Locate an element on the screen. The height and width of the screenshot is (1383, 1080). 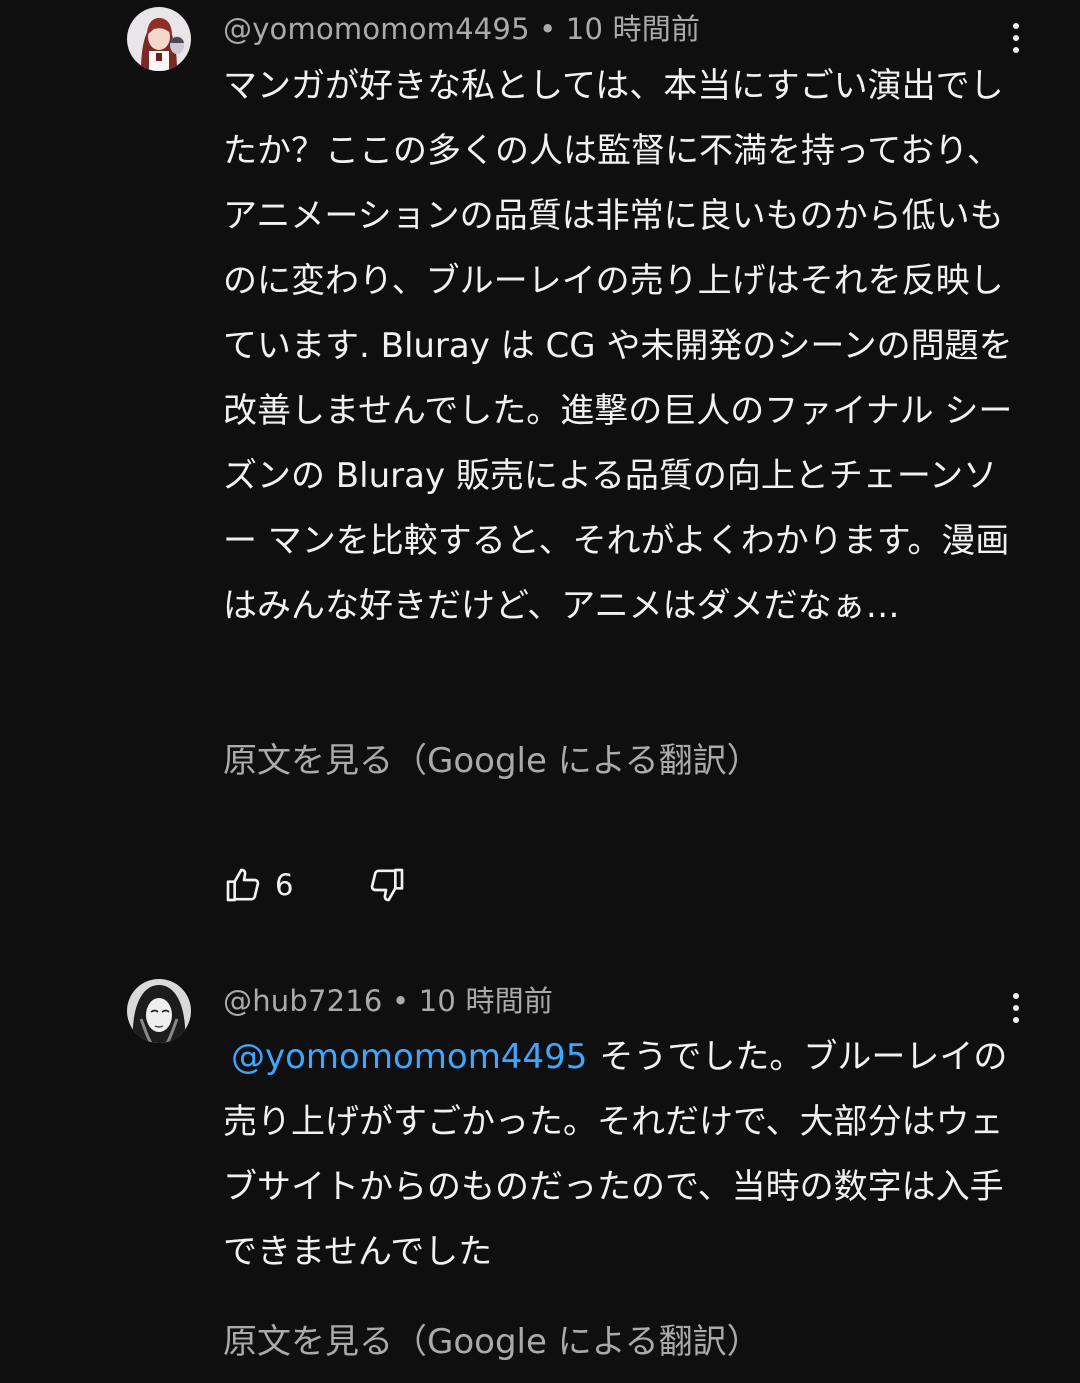
thumbs-up-icon is located at coordinates (243, 885).